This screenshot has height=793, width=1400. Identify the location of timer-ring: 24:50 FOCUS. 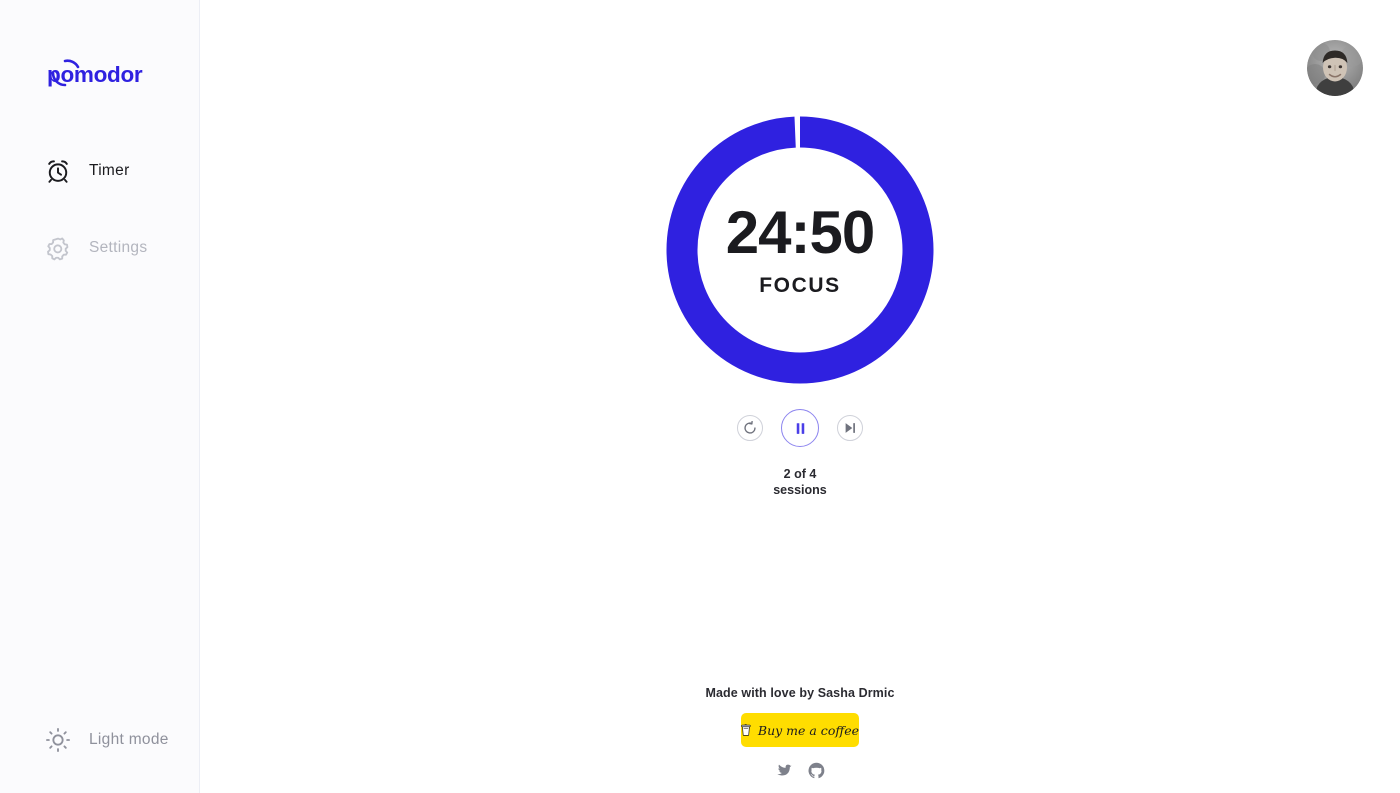
(800, 250).